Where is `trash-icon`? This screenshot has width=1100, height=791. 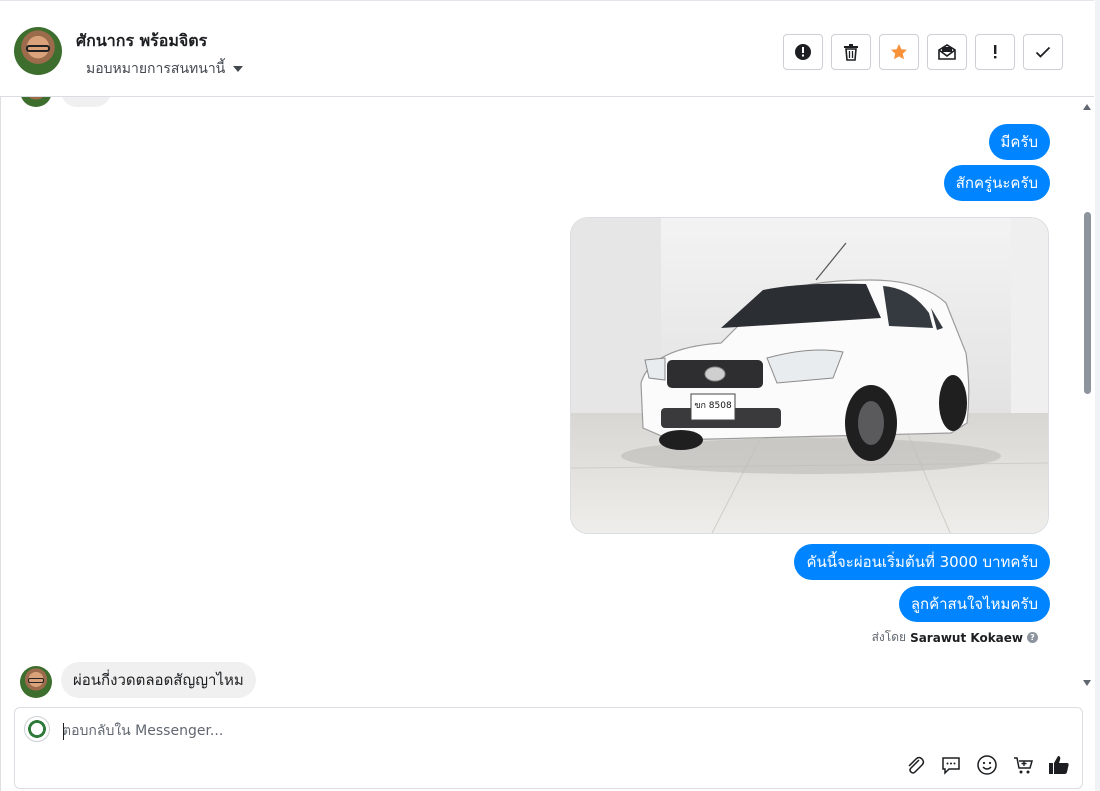 trash-icon is located at coordinates (851, 52).